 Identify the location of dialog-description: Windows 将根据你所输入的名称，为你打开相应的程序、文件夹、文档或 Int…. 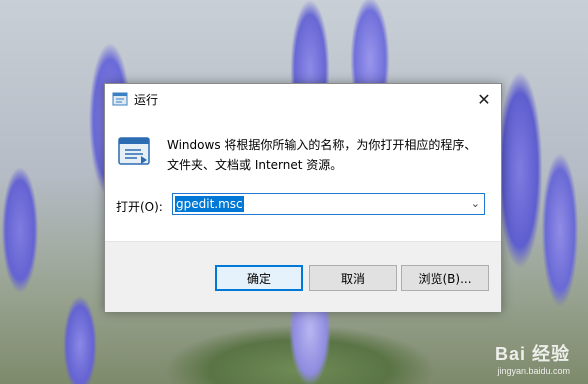
(322, 155).